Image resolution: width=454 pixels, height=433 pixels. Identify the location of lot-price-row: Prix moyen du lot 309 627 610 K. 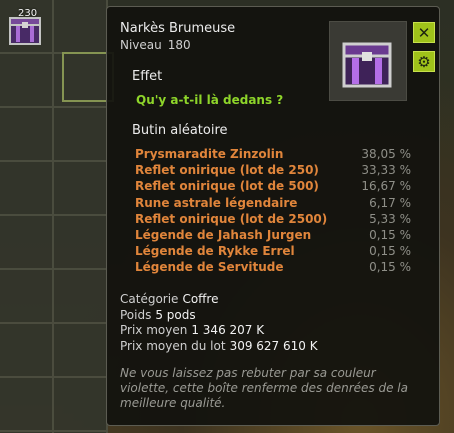
(219, 346).